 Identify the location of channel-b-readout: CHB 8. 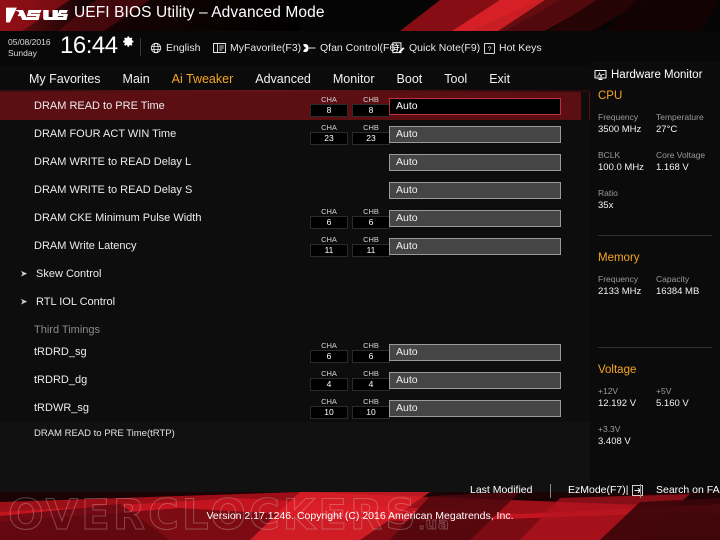
(371, 106).